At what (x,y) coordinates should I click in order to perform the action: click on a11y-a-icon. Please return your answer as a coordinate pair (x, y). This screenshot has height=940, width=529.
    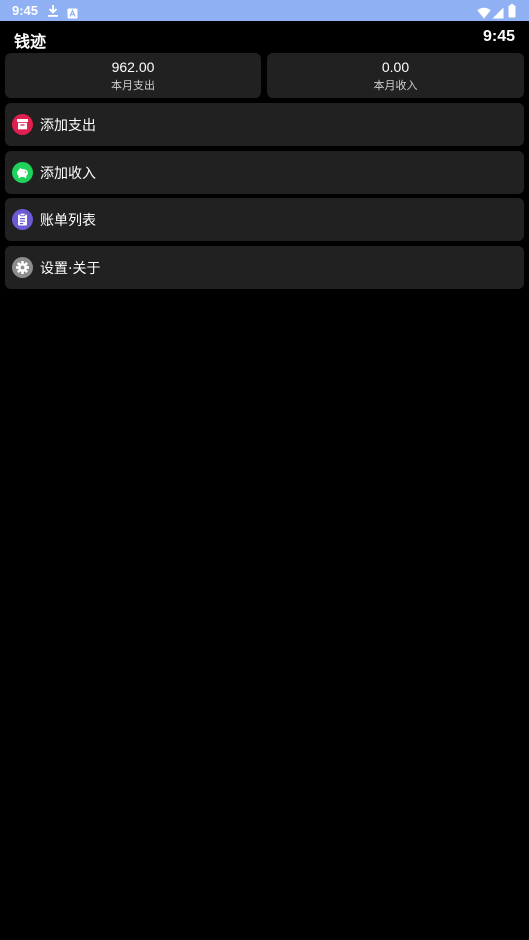
    Looking at the image, I should click on (72, 11).